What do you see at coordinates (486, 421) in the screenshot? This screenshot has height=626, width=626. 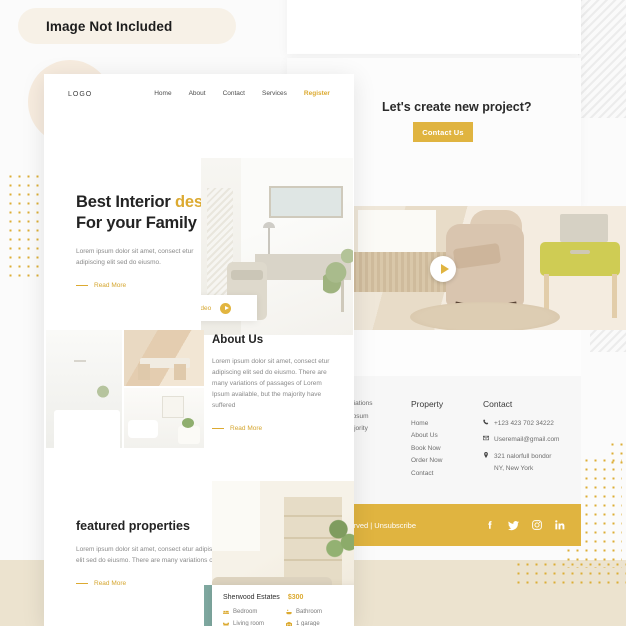 I see `phone-icon` at bounding box center [486, 421].